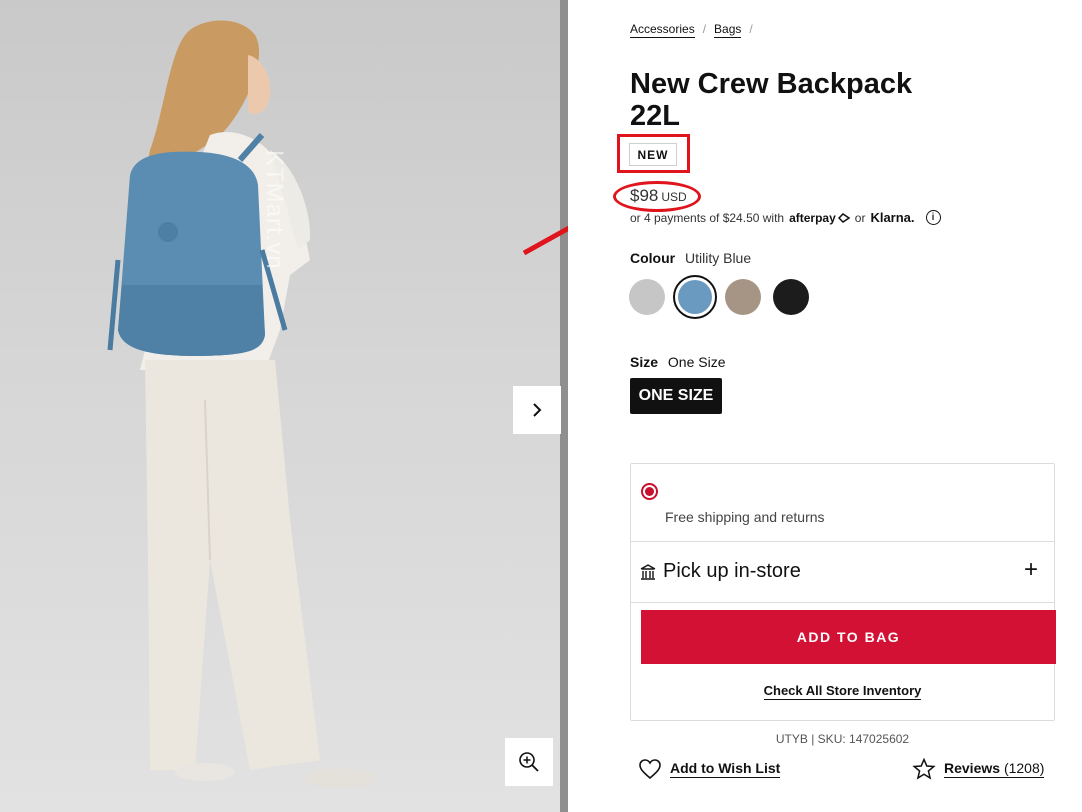  What do you see at coordinates (933, 217) in the screenshot?
I see `info-icon: i` at bounding box center [933, 217].